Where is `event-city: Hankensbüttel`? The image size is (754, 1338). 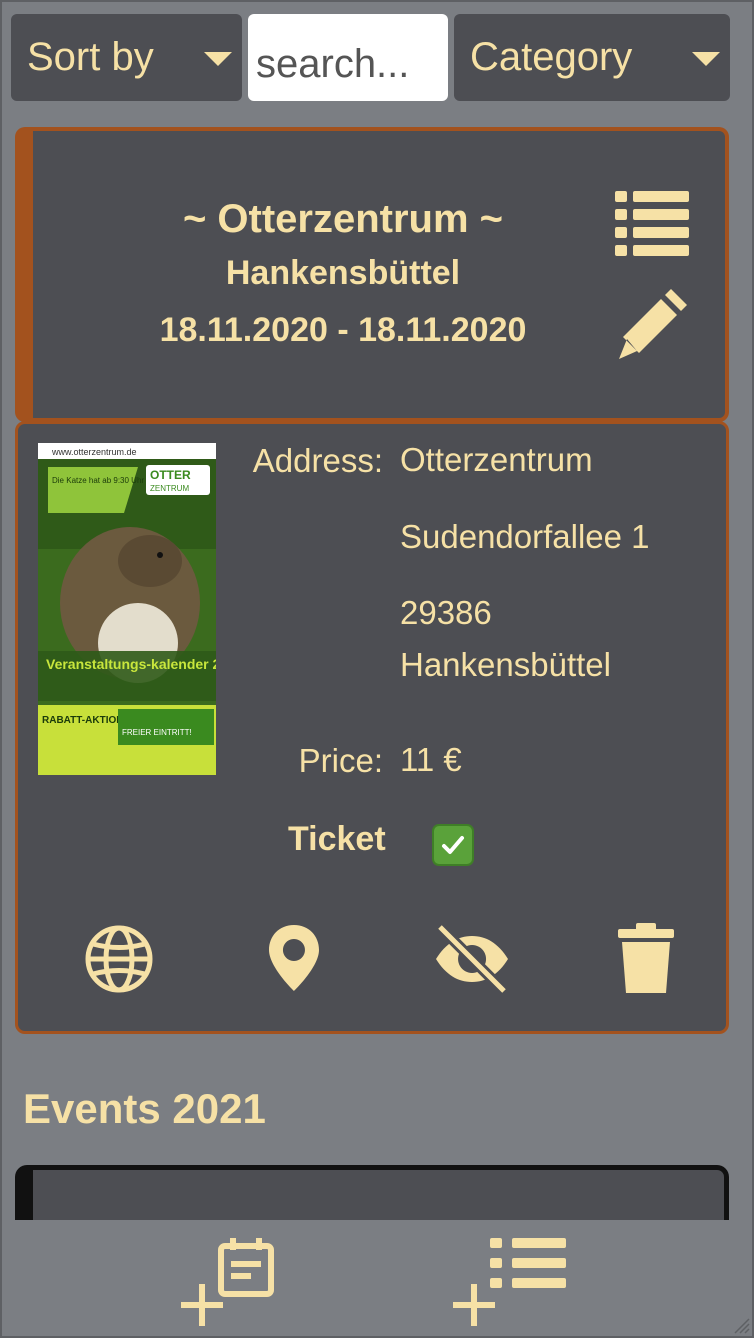
event-city: Hankensbüttel is located at coordinates (343, 273).